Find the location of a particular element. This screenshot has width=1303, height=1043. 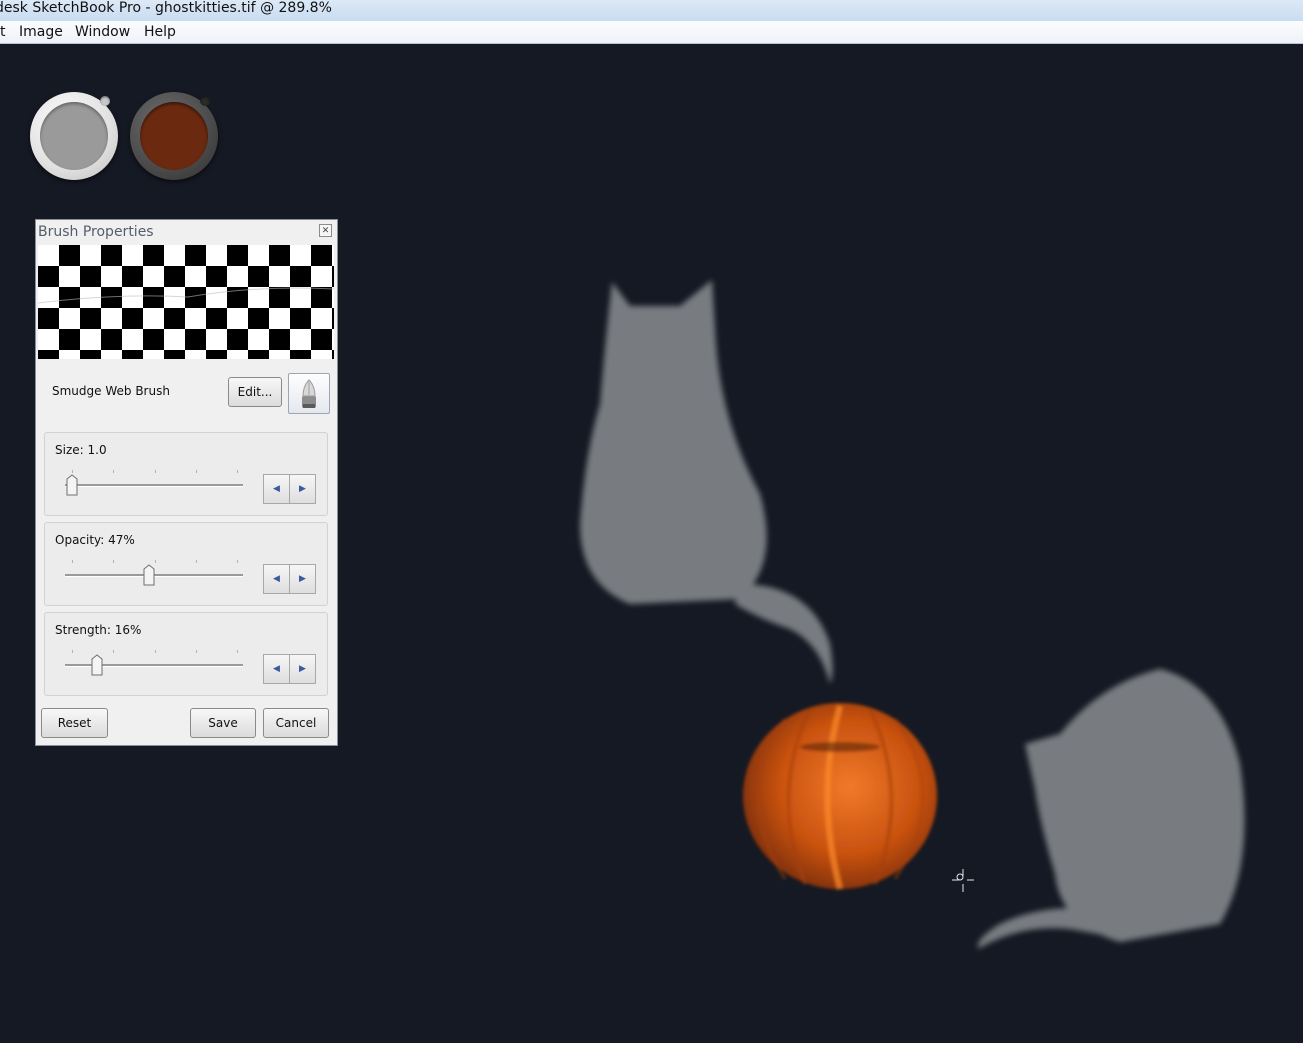

size-slider-group: Size: 1.0 ◀ ▶ is located at coordinates (186, 474).